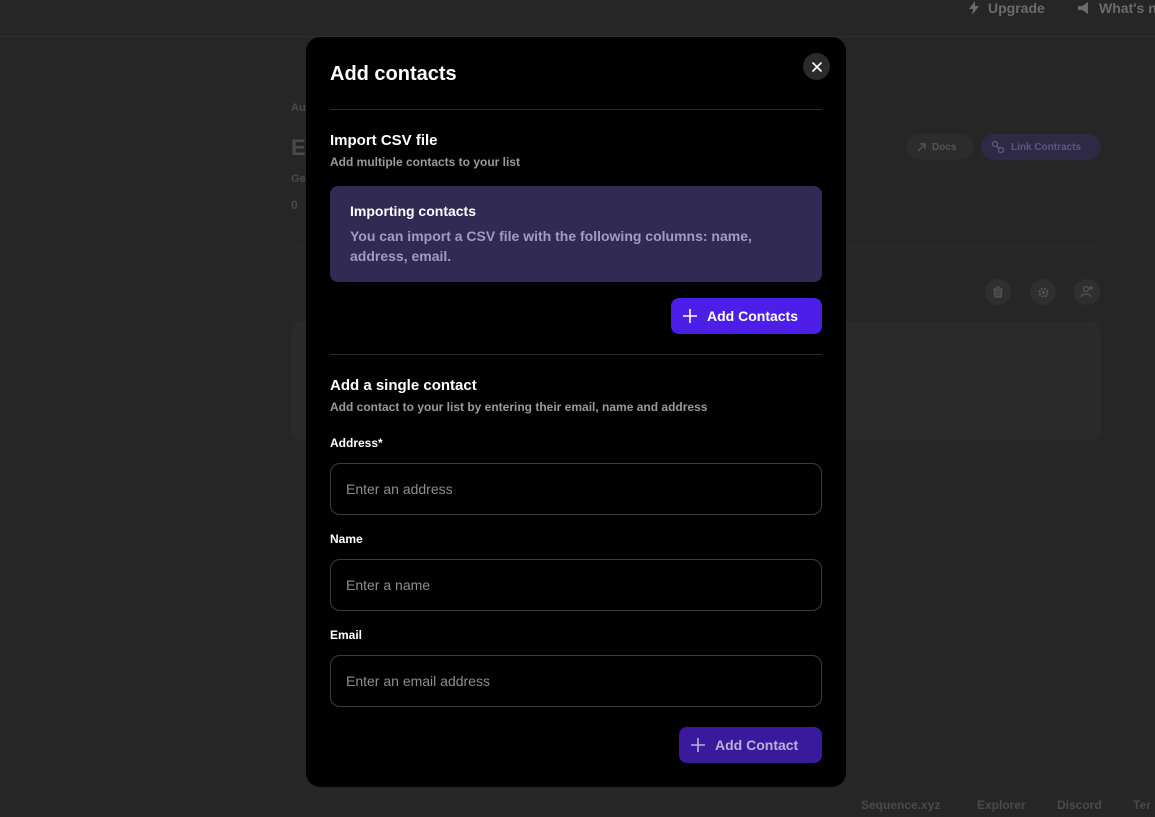  I want to click on link-contracts-button: Link Contracts, so click(1041, 147).